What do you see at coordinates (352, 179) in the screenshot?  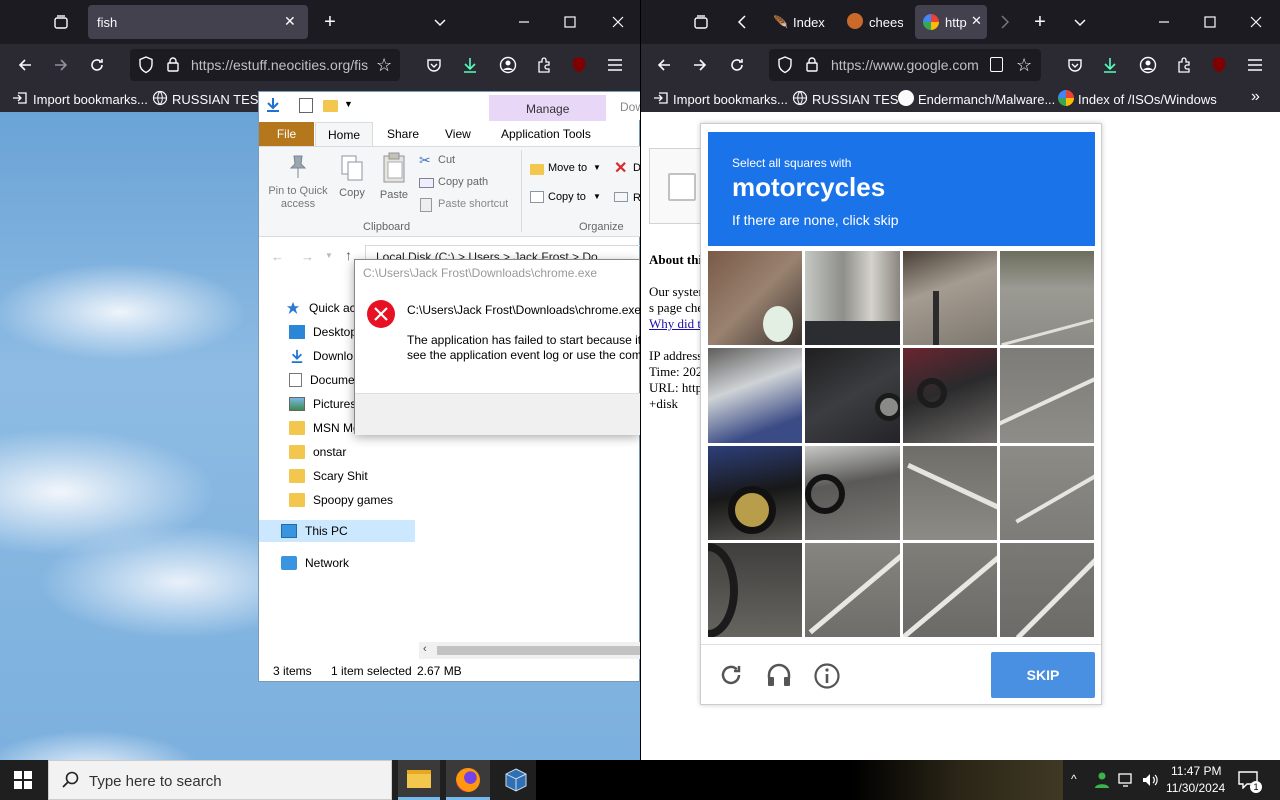 I see `copy-button: Copy` at bounding box center [352, 179].